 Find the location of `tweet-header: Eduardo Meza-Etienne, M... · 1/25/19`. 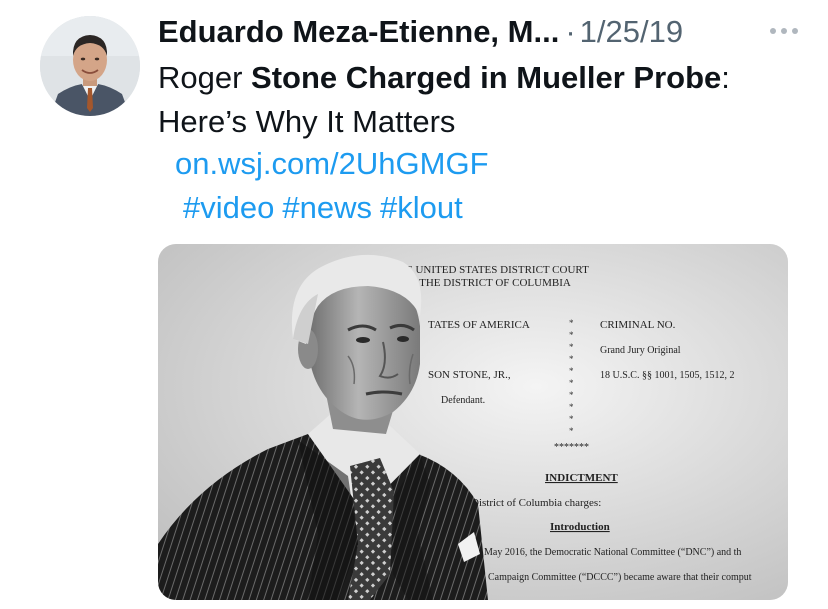

tweet-header: Eduardo Meza-Etienne, M... · 1/25/19 is located at coordinates (483, 32).